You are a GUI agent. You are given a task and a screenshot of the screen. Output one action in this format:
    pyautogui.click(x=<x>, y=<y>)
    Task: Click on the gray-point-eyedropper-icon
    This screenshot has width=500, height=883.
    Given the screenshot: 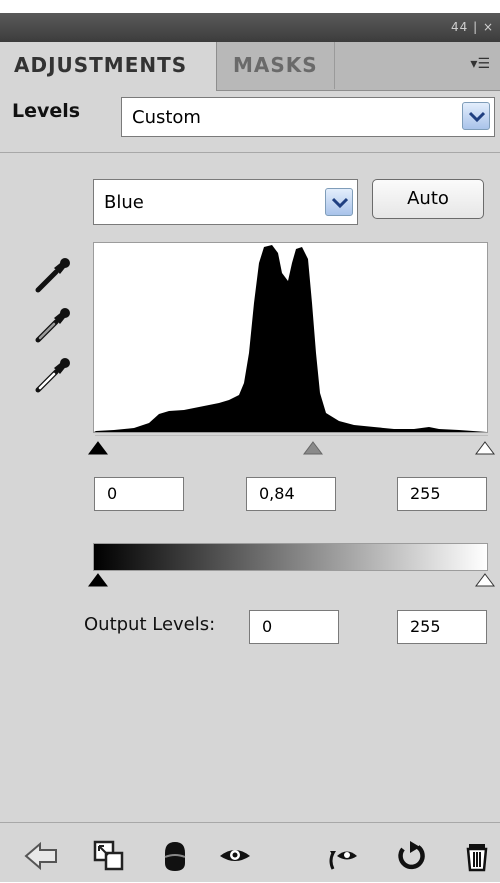 What is the action you would take?
    pyautogui.click(x=54, y=324)
    